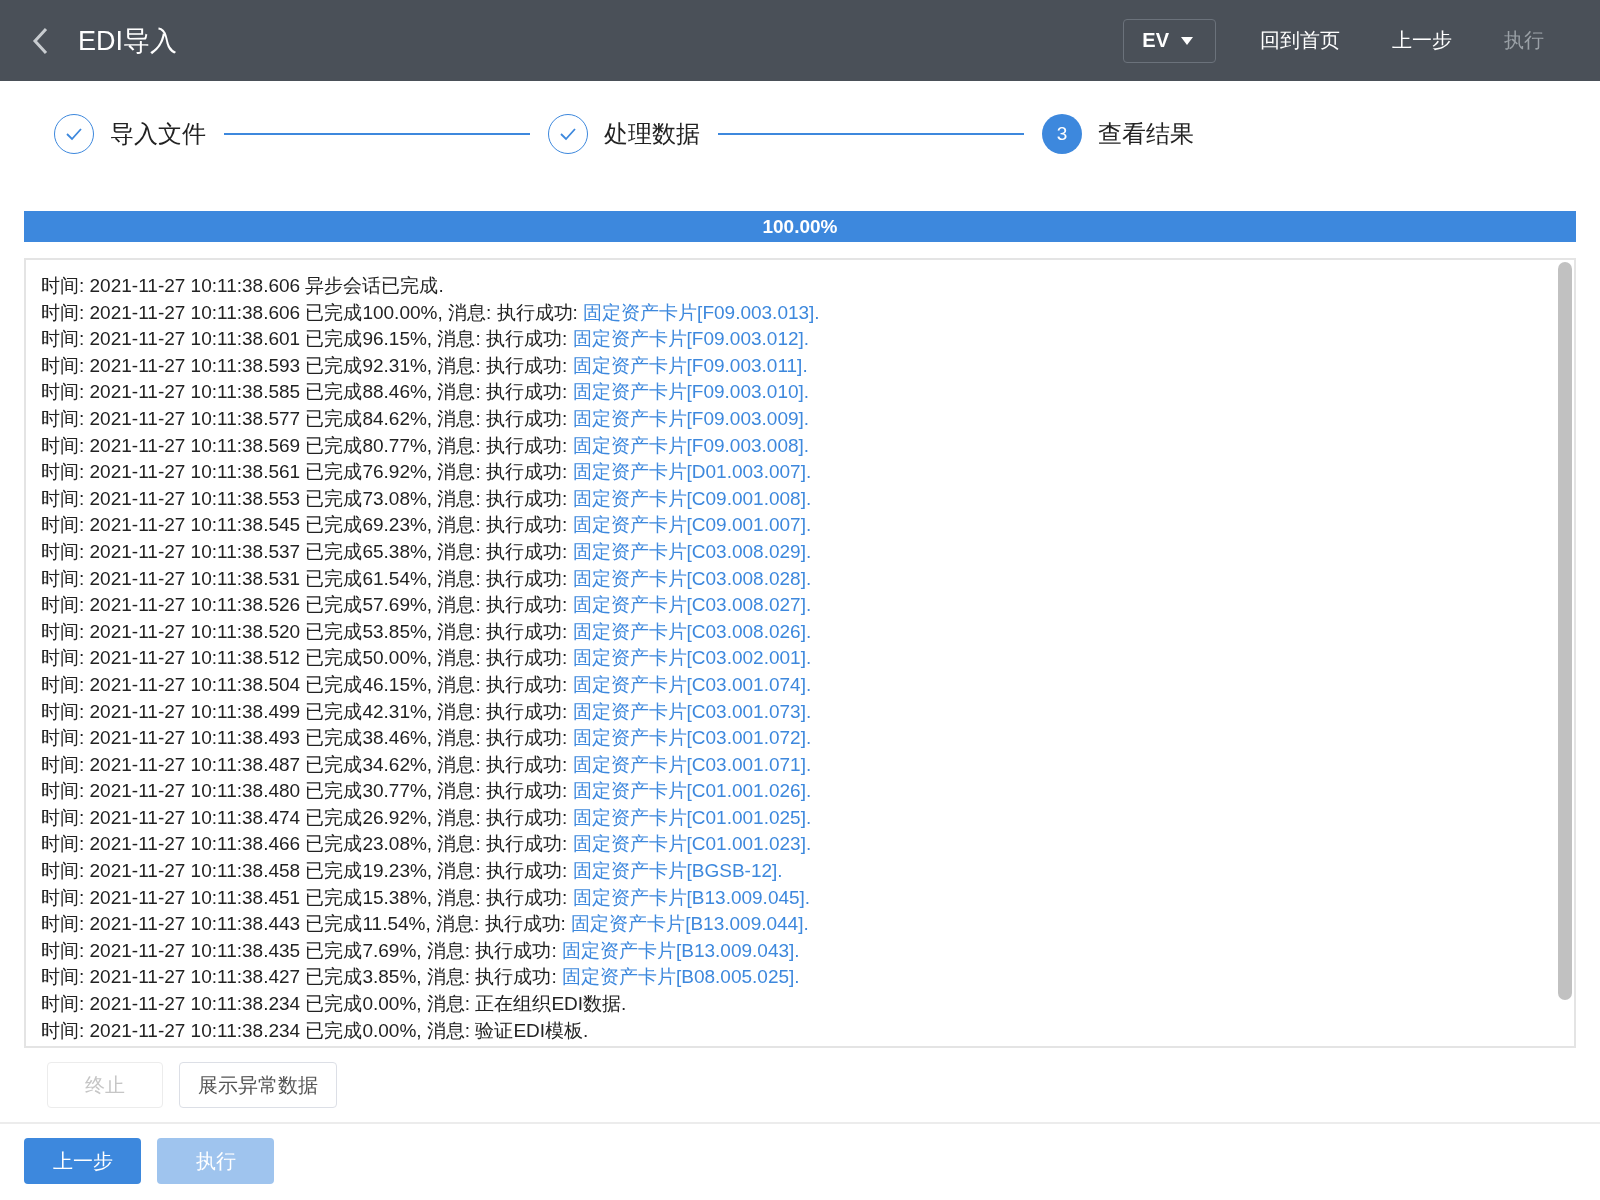 This screenshot has width=1600, height=1200. I want to click on log-line: 时间: 2021-11-27 10:11:38.499 已完成42.31%, 消息: 执行成功: 固定资产卡片[C03.001.073]., so click(427, 711).